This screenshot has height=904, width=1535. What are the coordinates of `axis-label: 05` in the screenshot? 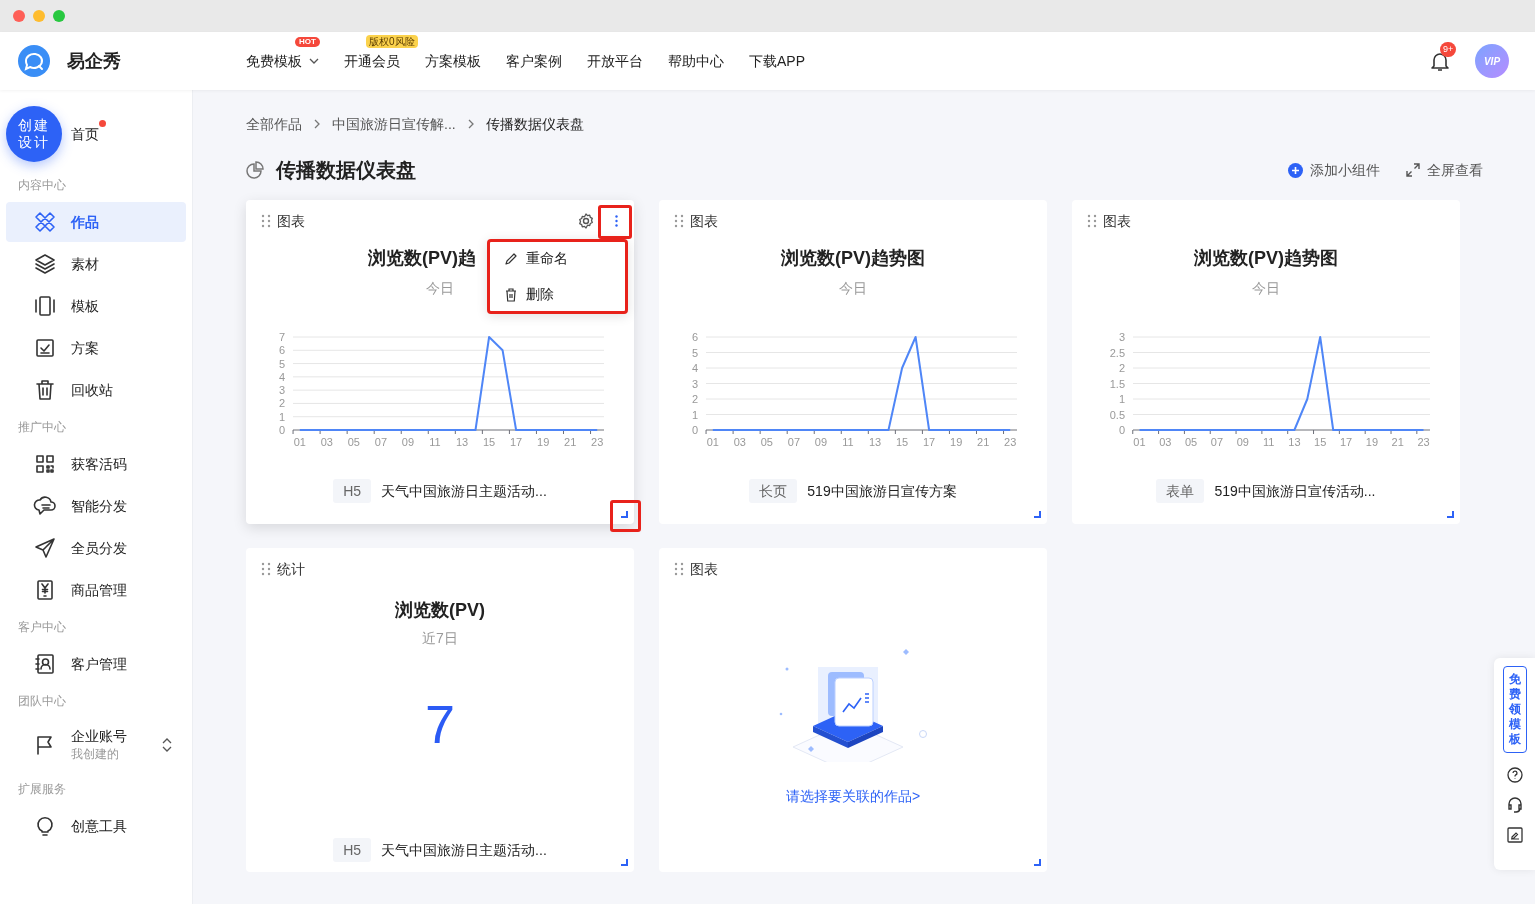 It's located at (353, 442).